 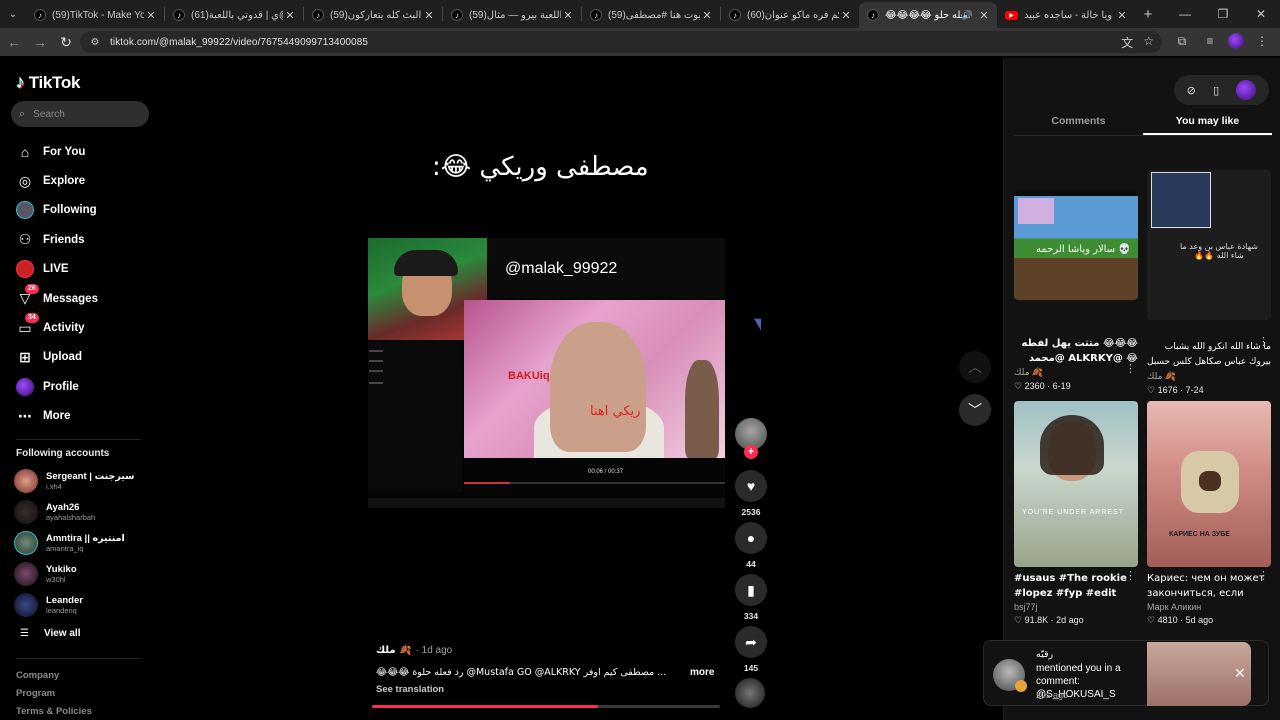 I want to click on save-button: ▮, so click(x=751, y=590).